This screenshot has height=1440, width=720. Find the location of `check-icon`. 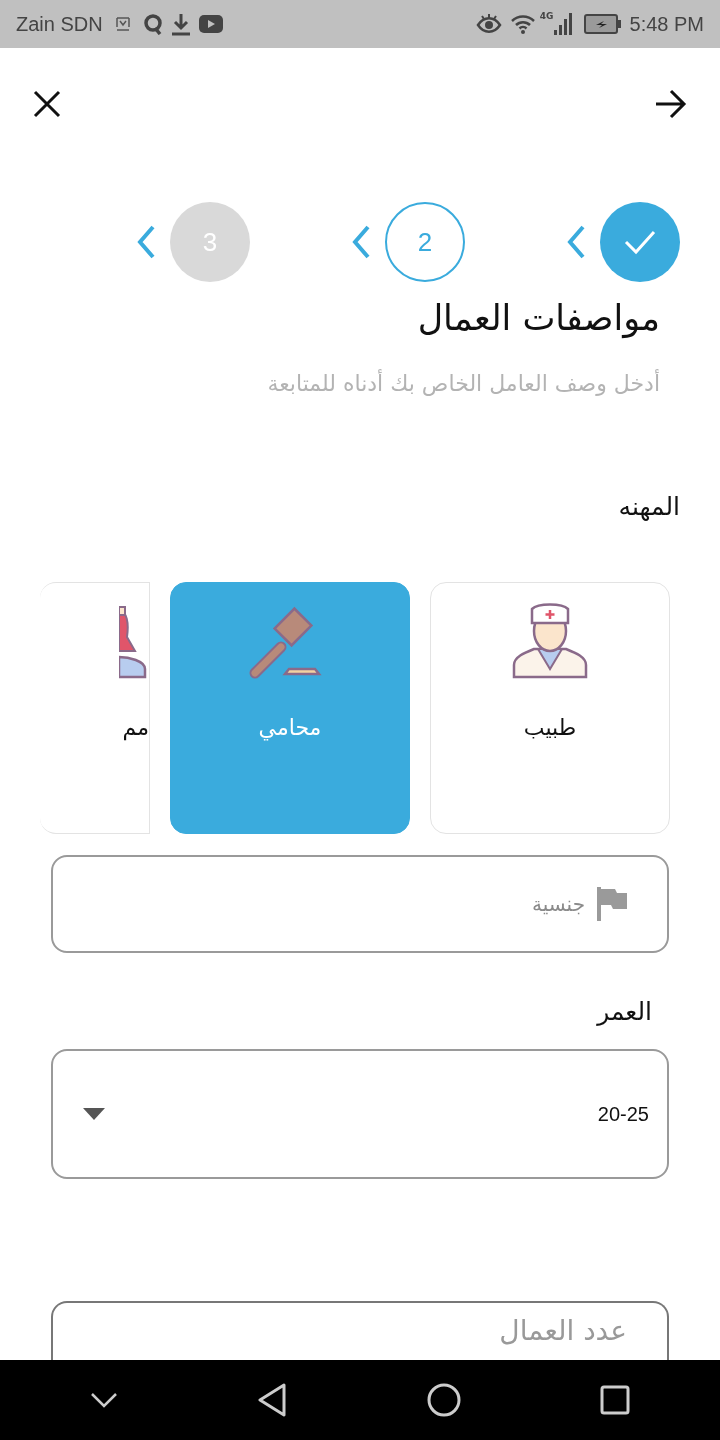

check-icon is located at coordinates (640, 242).